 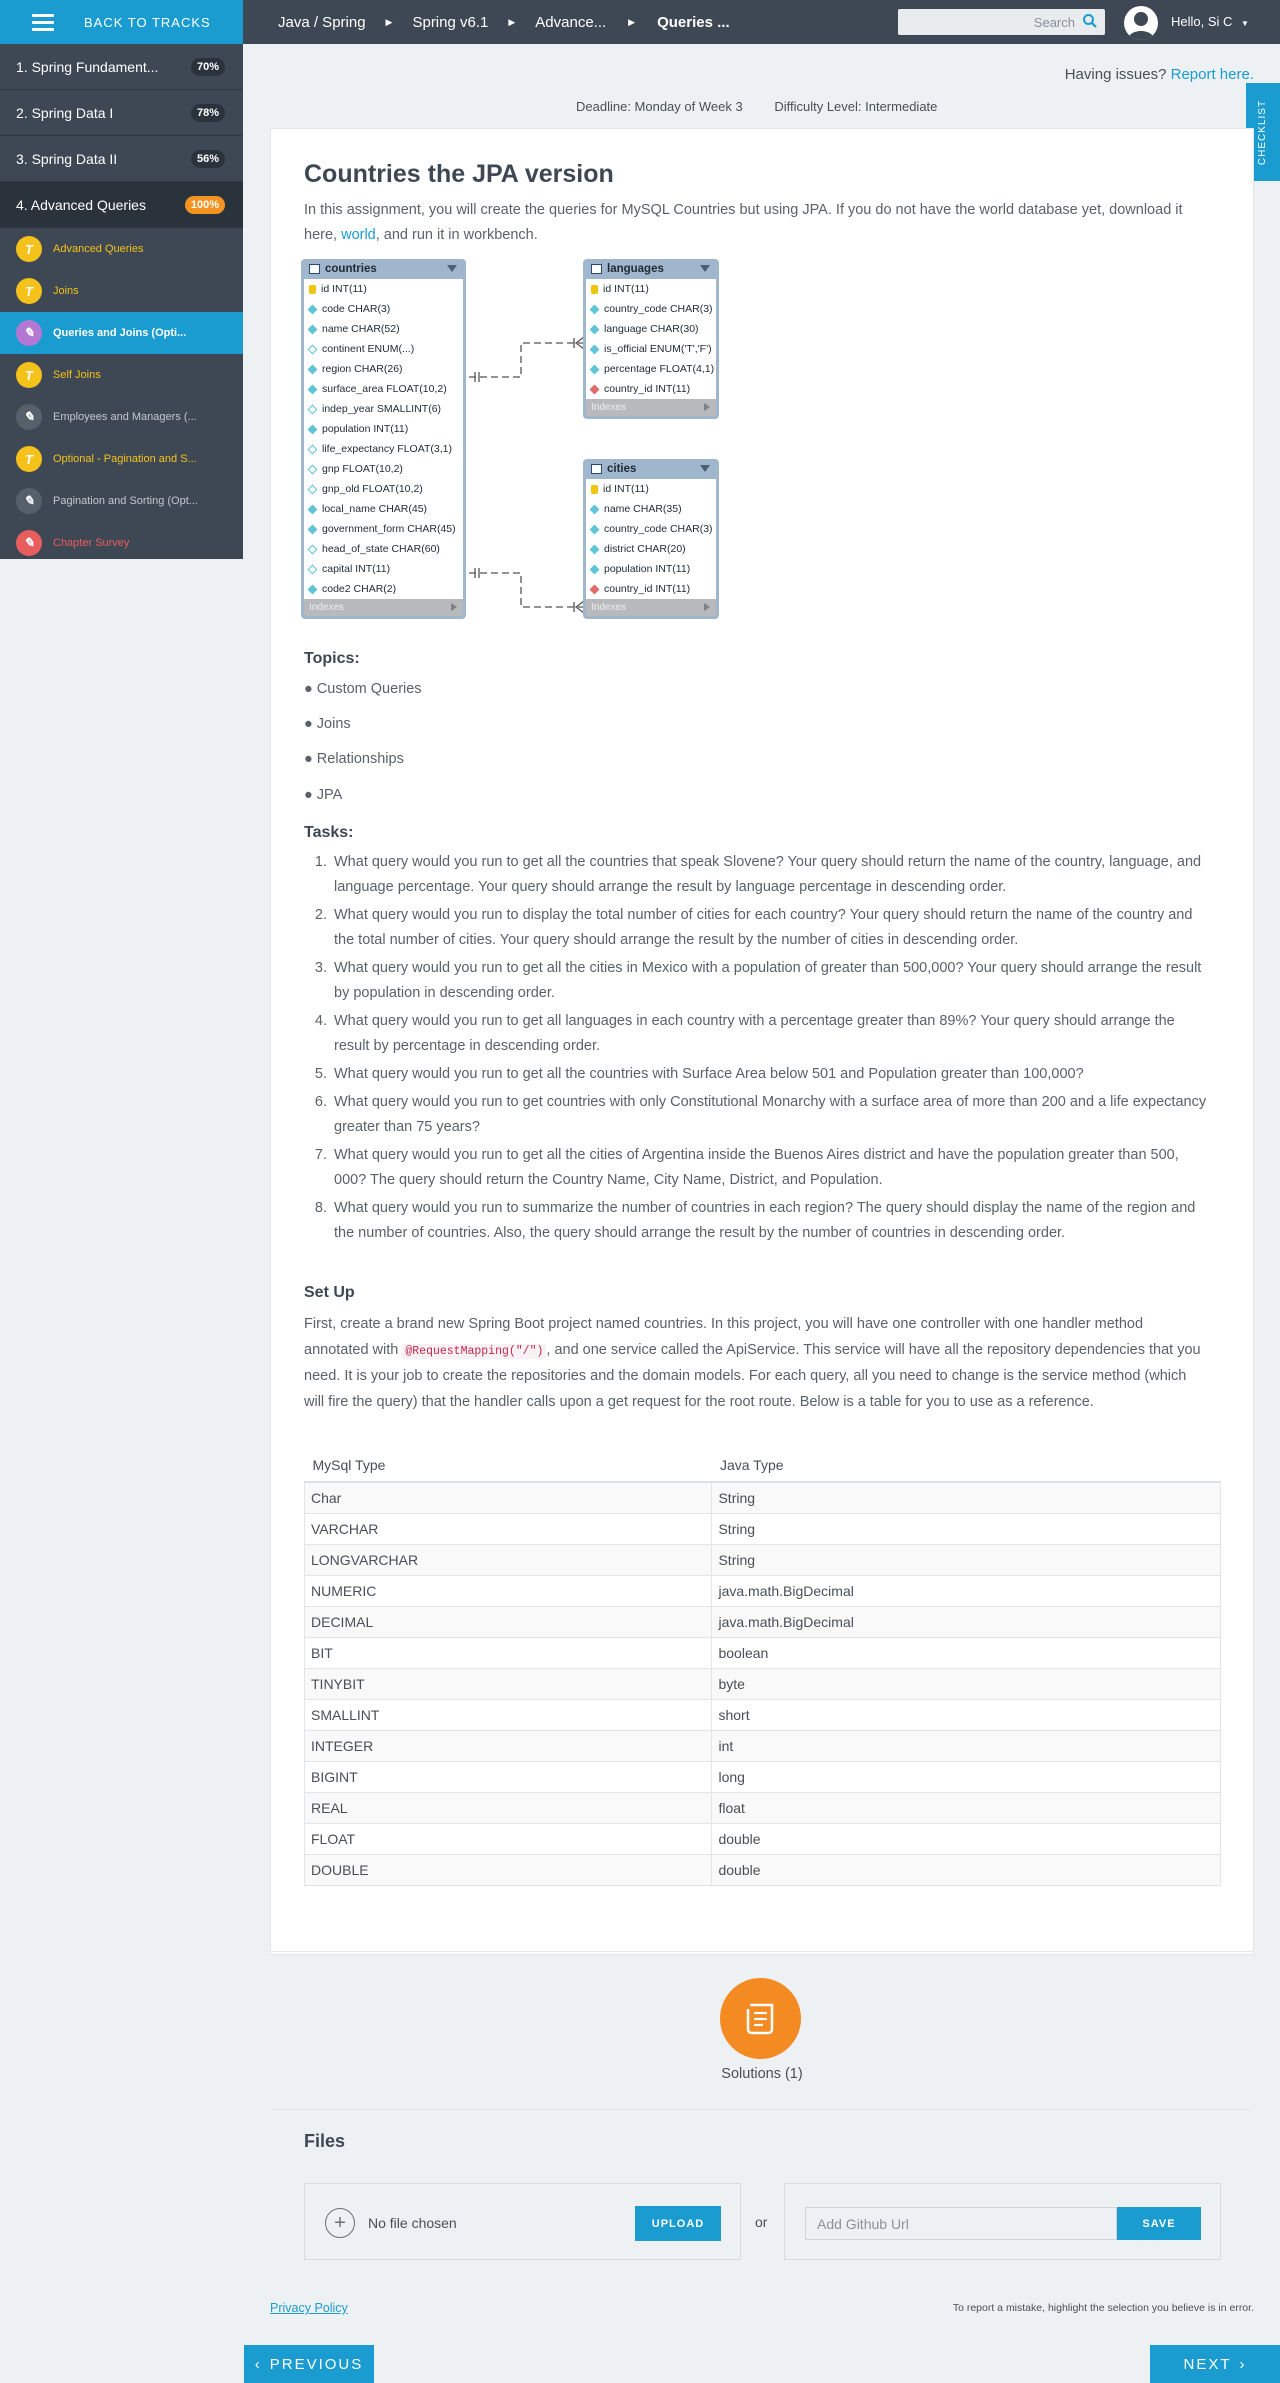 I want to click on save-button: SAVE, so click(x=1159, y=2223).